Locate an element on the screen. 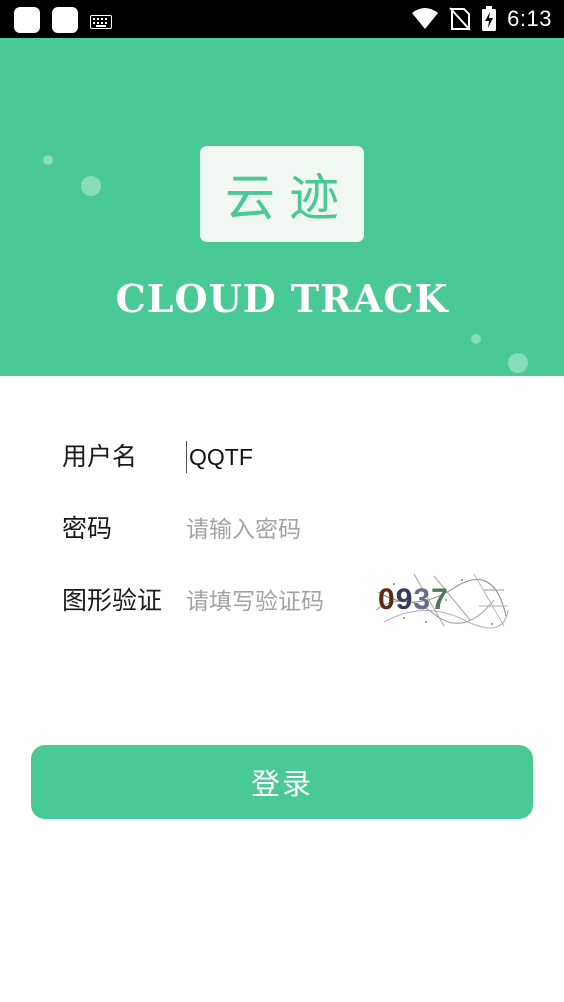  system-icons: 6:13 is located at coordinates (481, 19).